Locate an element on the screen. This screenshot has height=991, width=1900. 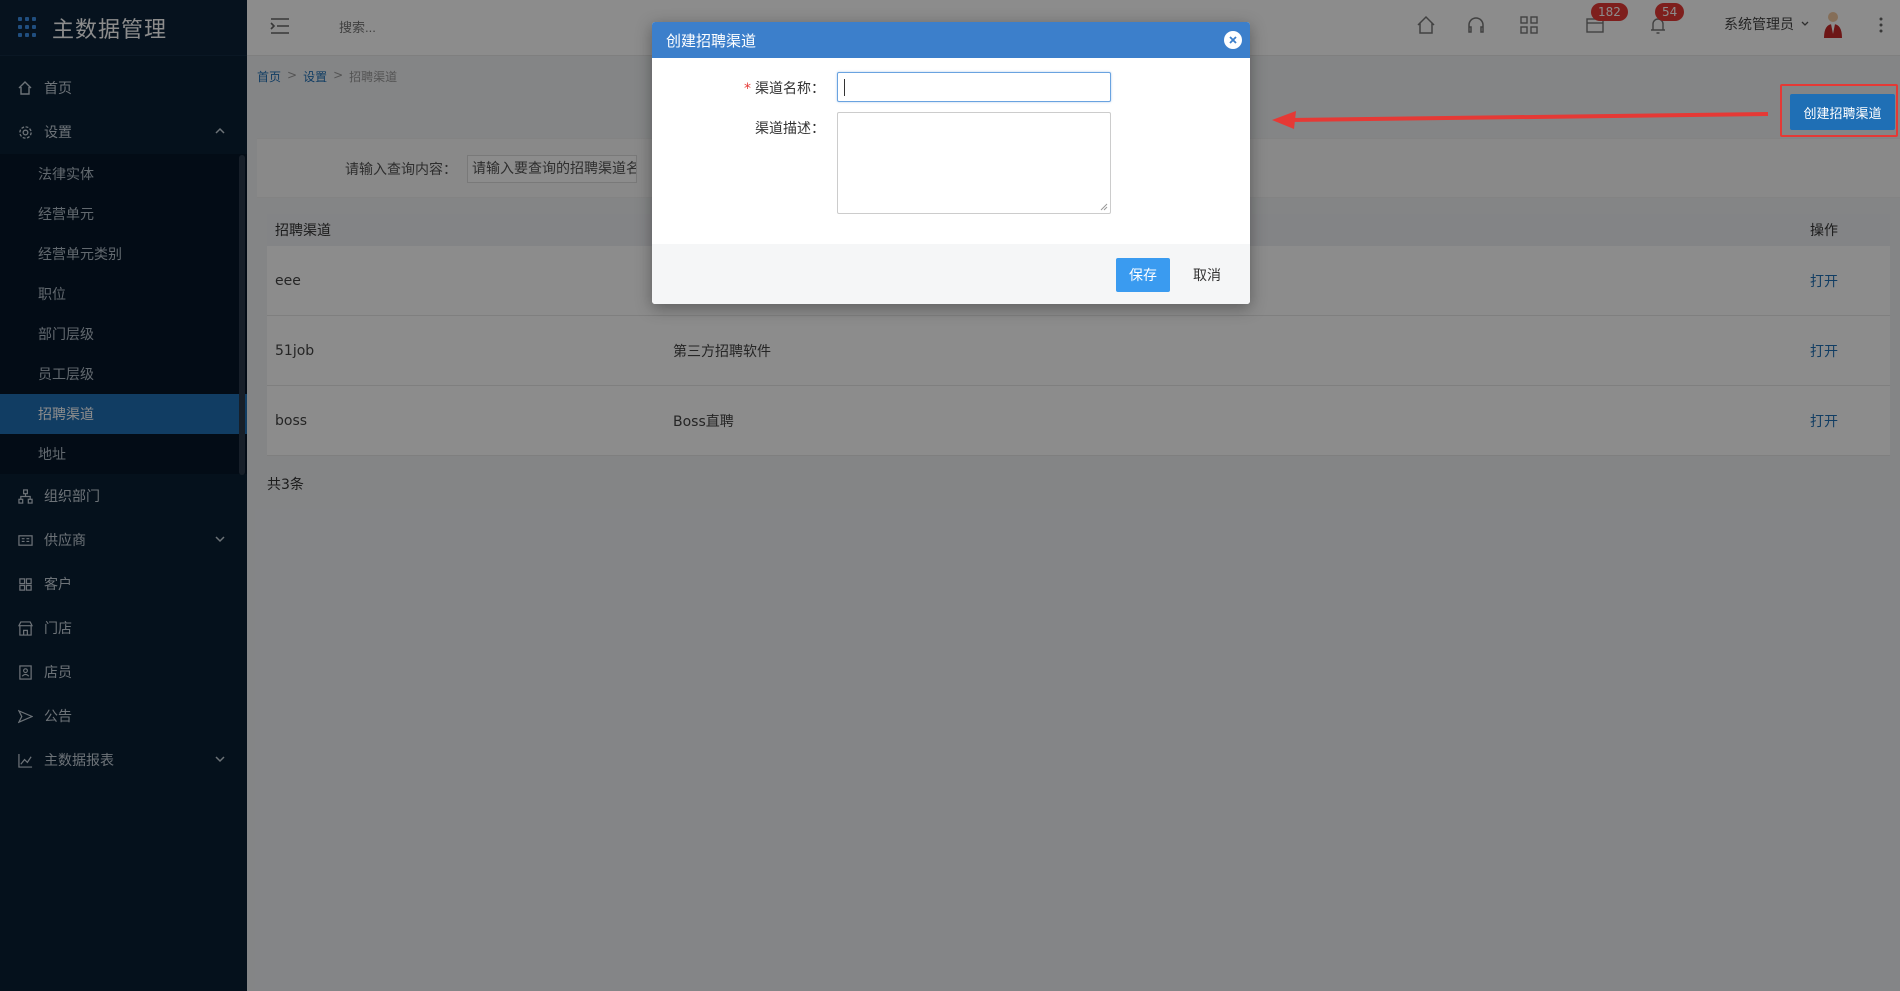
dialog-title: 创建招聘渠道 is located at coordinates (711, 40).